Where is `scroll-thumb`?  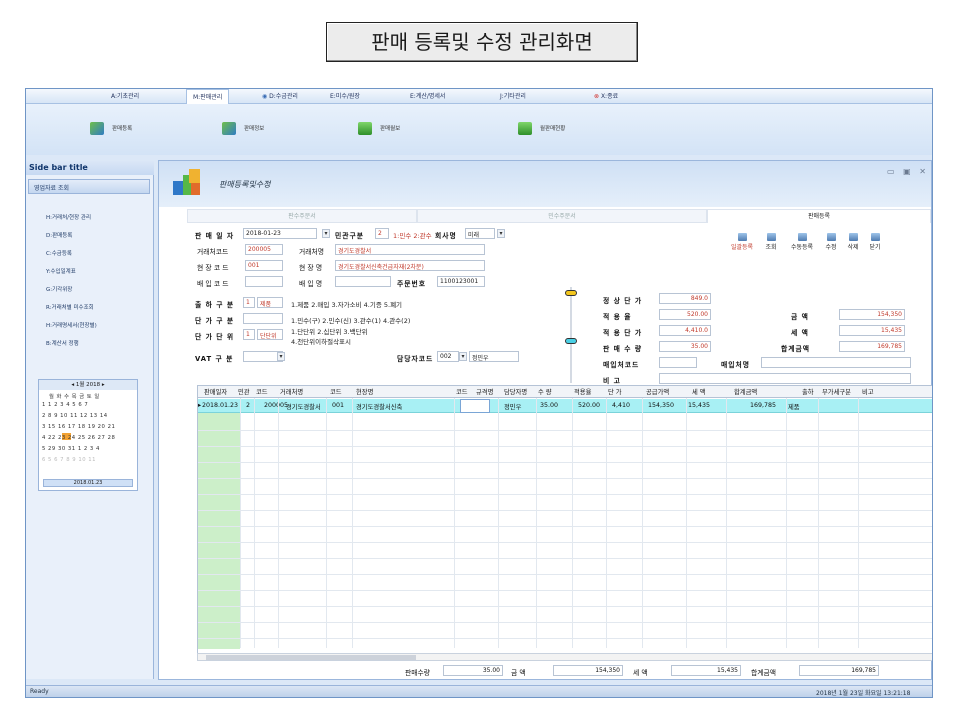
scroll-thumb is located at coordinates (311, 657).